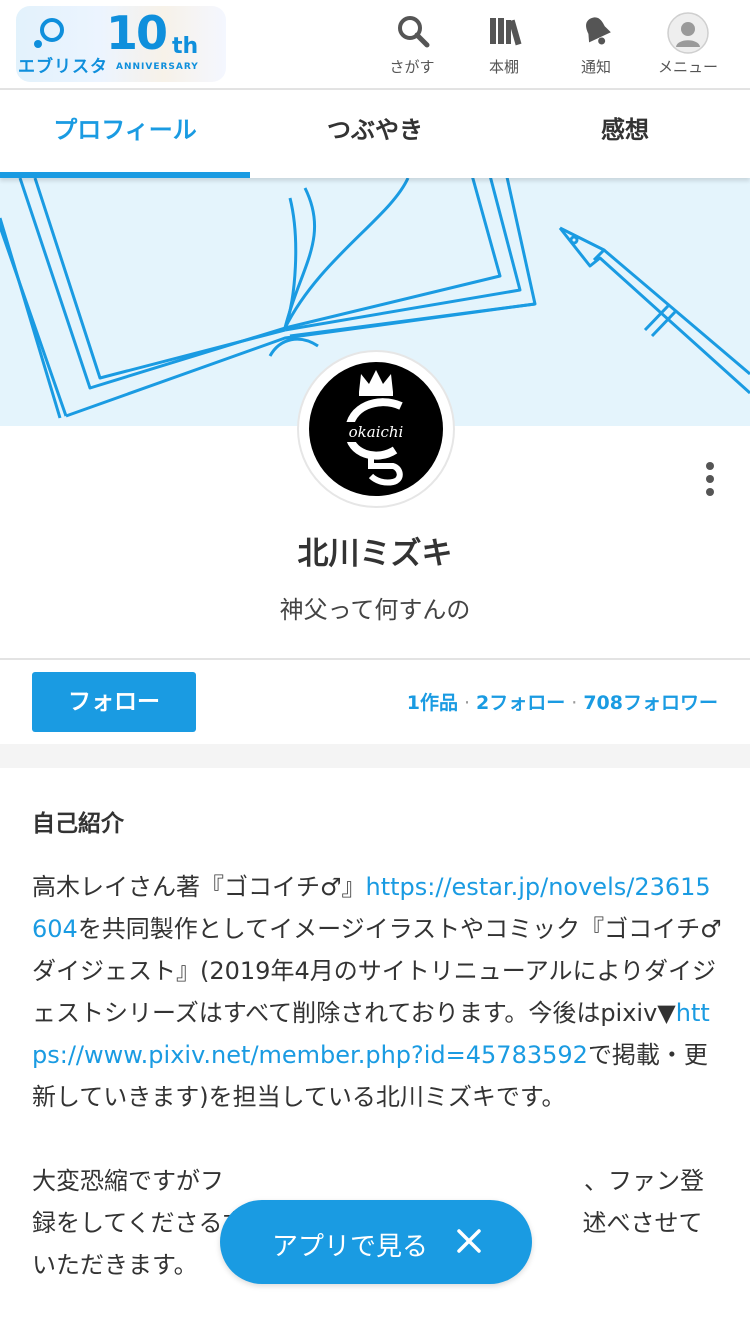 This screenshot has width=750, height=1334. Describe the element at coordinates (375, 756) in the screenshot. I see `section-gap` at that location.